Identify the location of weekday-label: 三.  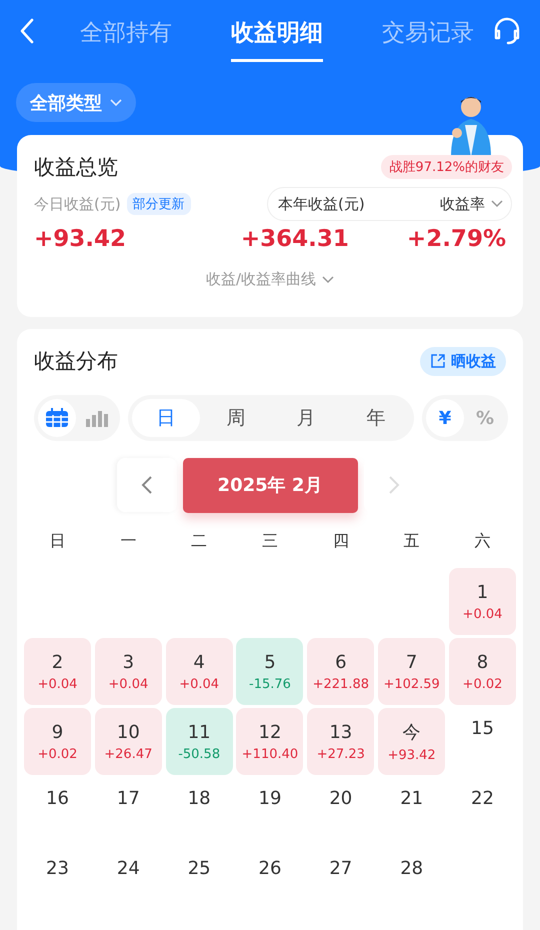
(269, 541).